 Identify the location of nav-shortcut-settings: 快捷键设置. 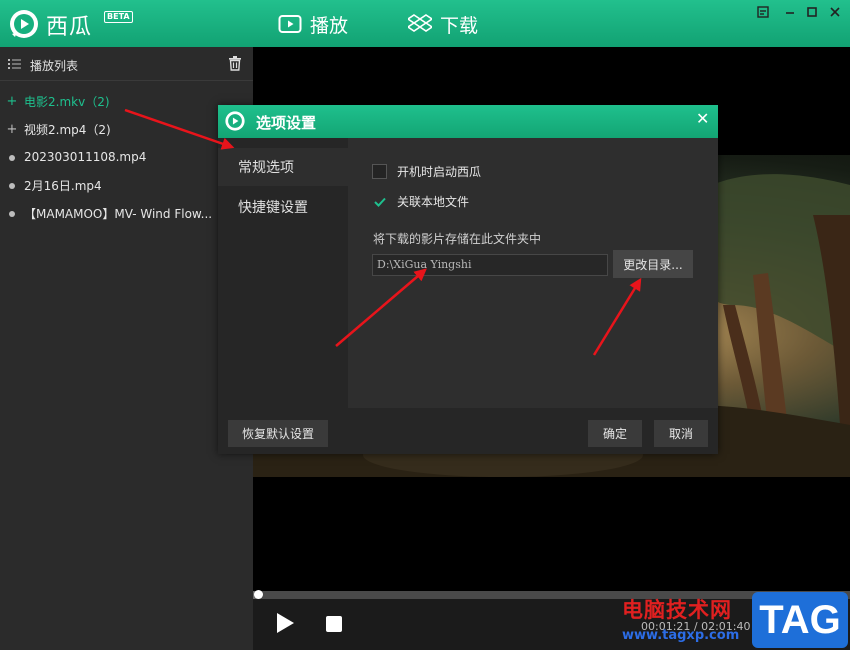
(283, 207).